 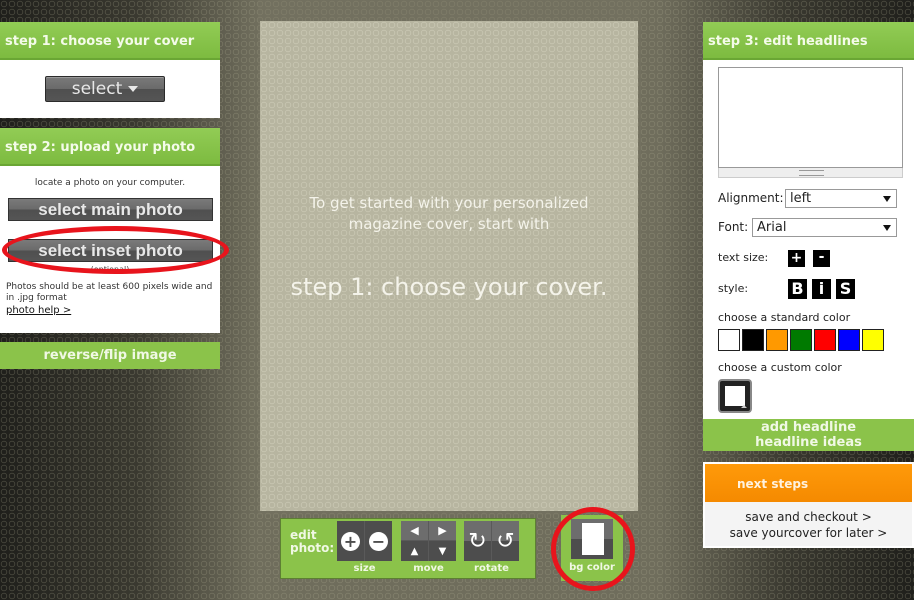 I want to click on standard-color-label: choose a standard color, so click(x=784, y=317).